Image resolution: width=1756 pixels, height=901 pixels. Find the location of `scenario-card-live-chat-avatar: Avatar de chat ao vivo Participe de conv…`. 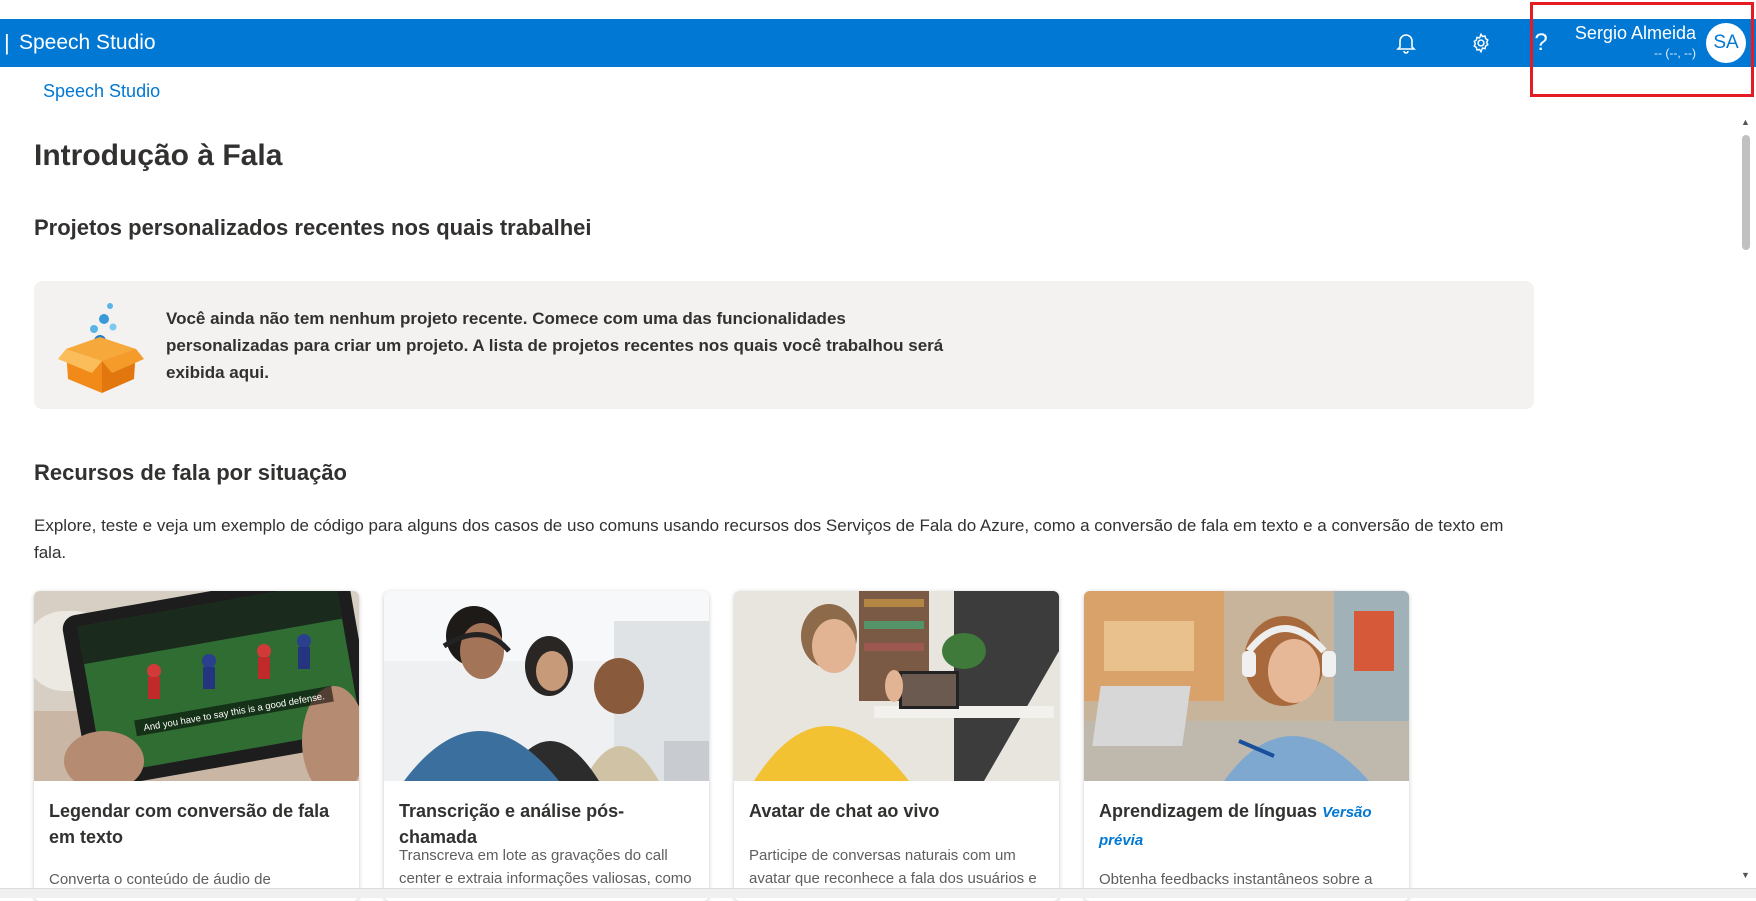

scenario-card-live-chat-avatar: Avatar de chat ao vivo Participe de conv… is located at coordinates (896, 746).